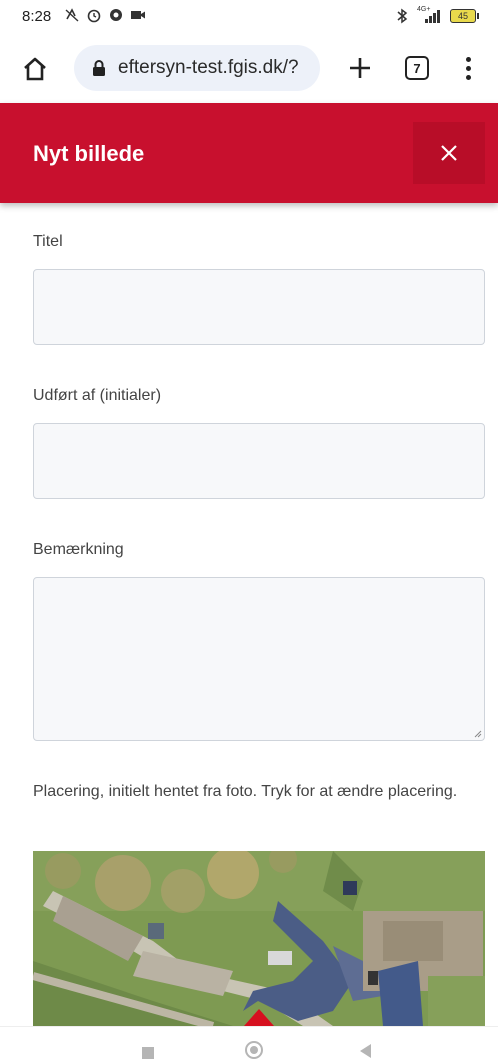  What do you see at coordinates (478, 734) in the screenshot?
I see `resize-grip-icon` at bounding box center [478, 734].